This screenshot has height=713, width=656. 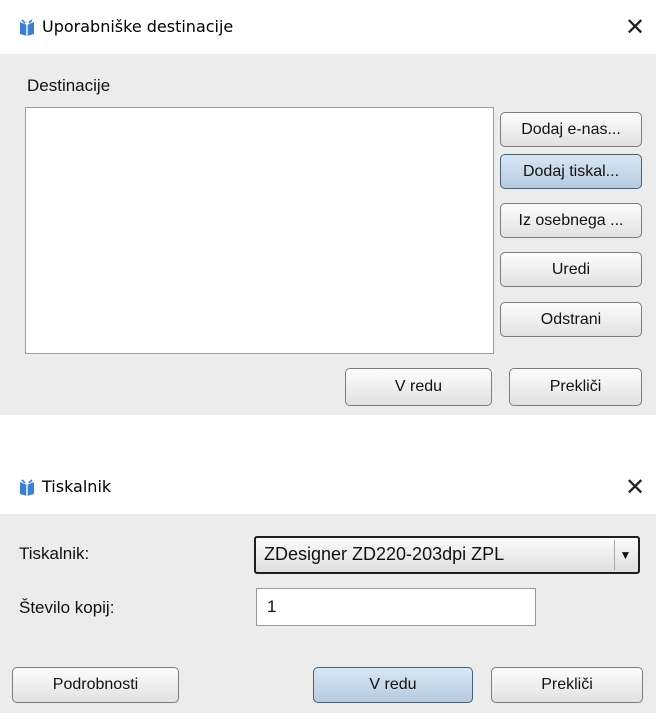 I want to click on copies-label: Število kopij:, so click(x=67, y=607).